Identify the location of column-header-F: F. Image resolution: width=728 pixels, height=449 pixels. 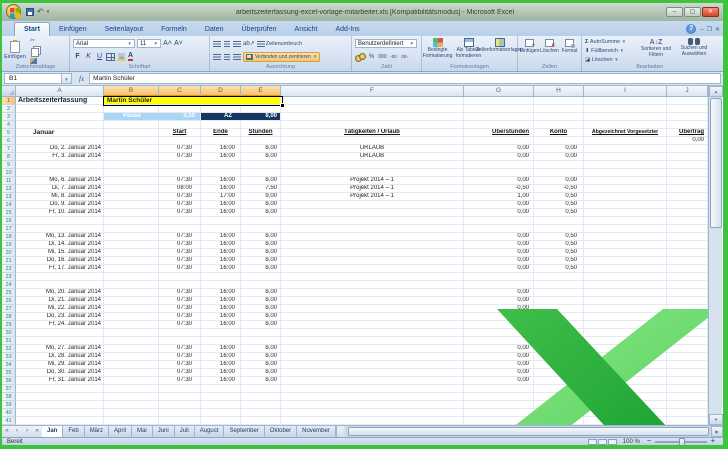
(372, 91).